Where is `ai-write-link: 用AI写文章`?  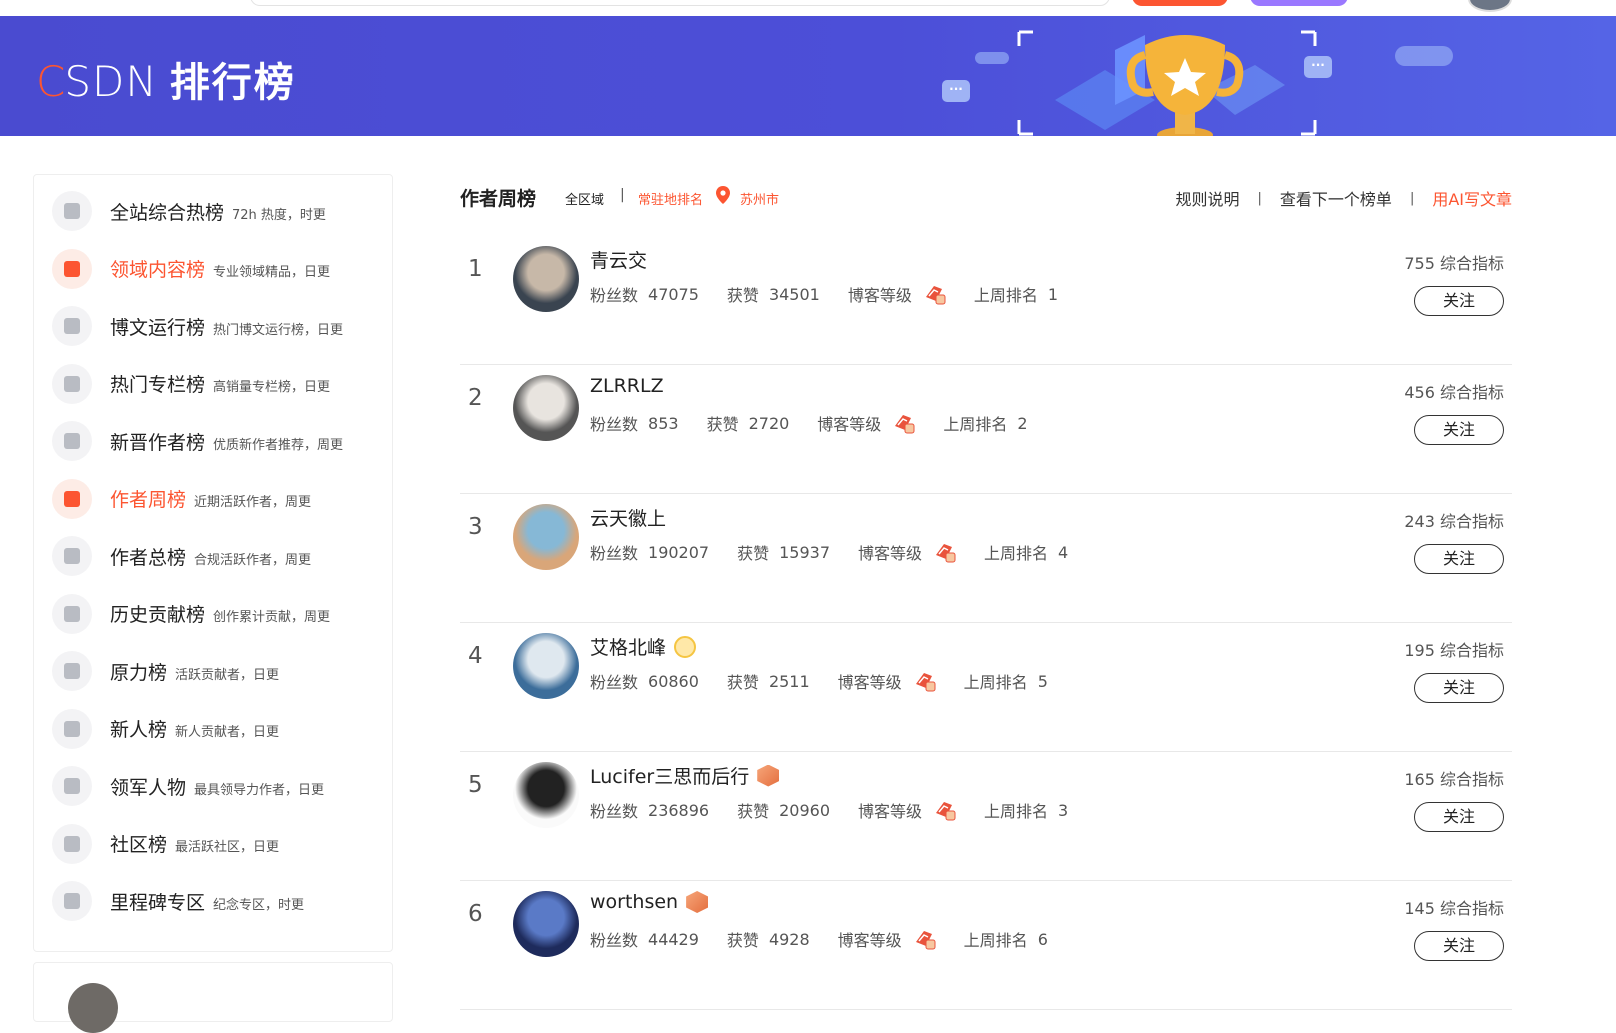 ai-write-link: 用AI写文章 is located at coordinates (1472, 198).